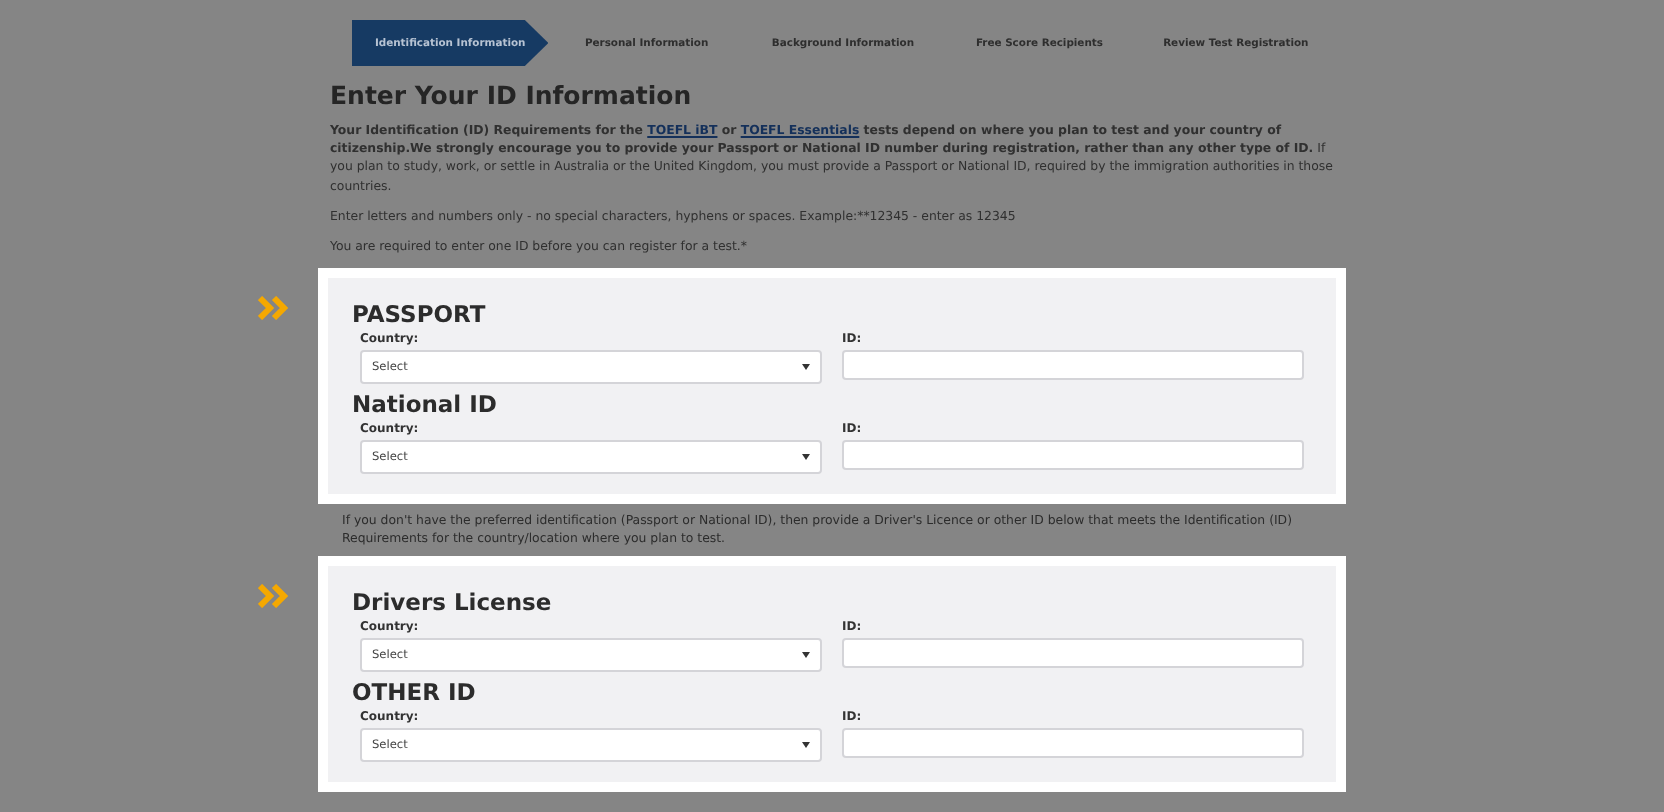 Image resolution: width=1664 pixels, height=812 pixels. Describe the element at coordinates (420, 314) in the screenshot. I see `section-heading: PASSPORT` at that location.